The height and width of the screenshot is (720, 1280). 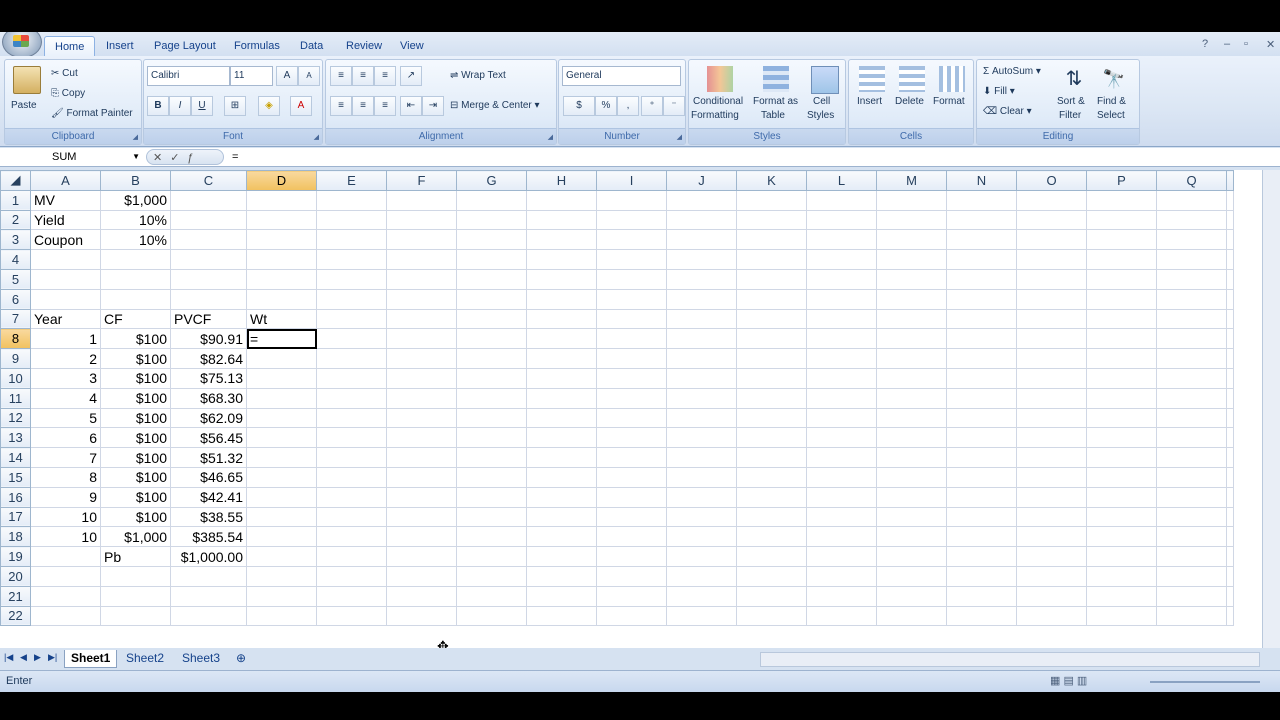 I want to click on format-button: Format, so click(x=949, y=101).